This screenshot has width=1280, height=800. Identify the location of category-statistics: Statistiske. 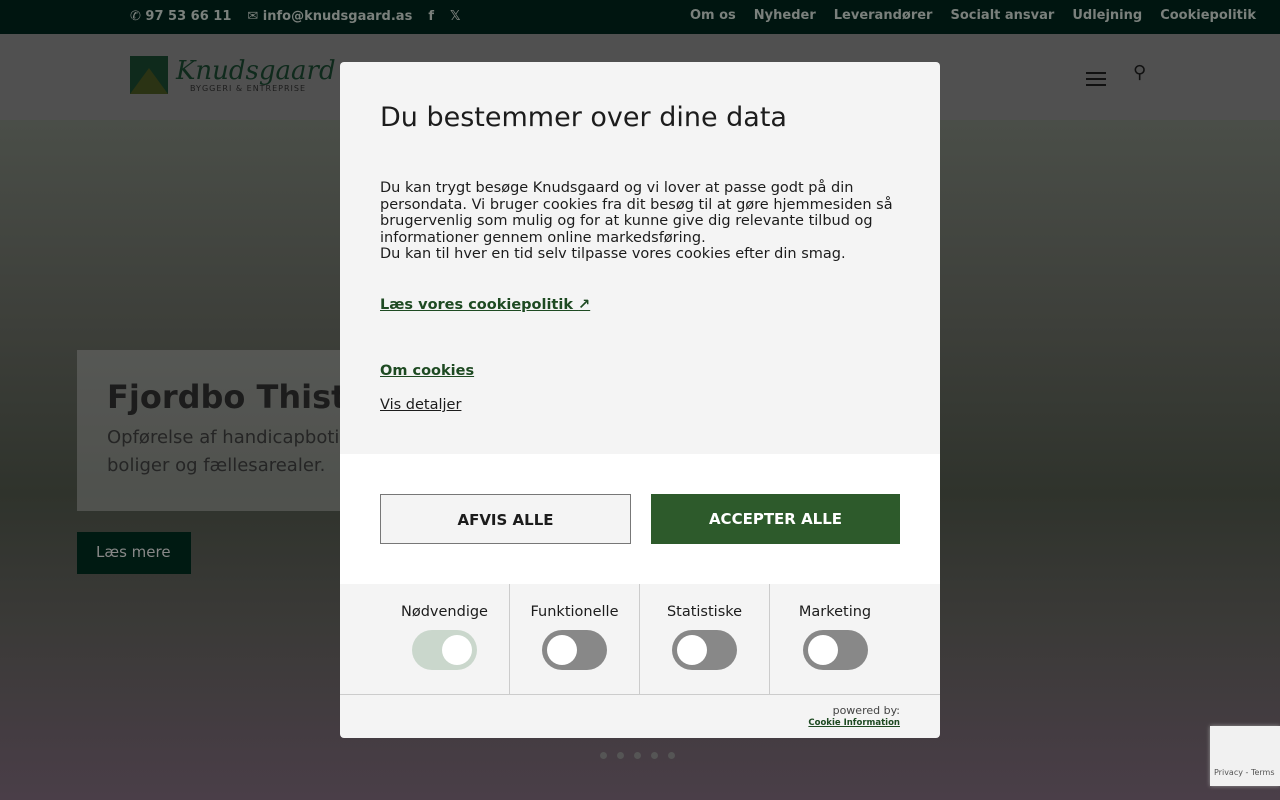
(705, 639).